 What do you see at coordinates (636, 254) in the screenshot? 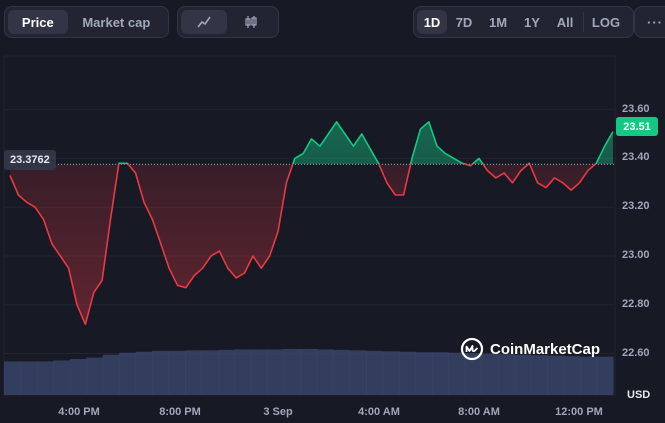
I see `y-tick-label: 23.00` at bounding box center [636, 254].